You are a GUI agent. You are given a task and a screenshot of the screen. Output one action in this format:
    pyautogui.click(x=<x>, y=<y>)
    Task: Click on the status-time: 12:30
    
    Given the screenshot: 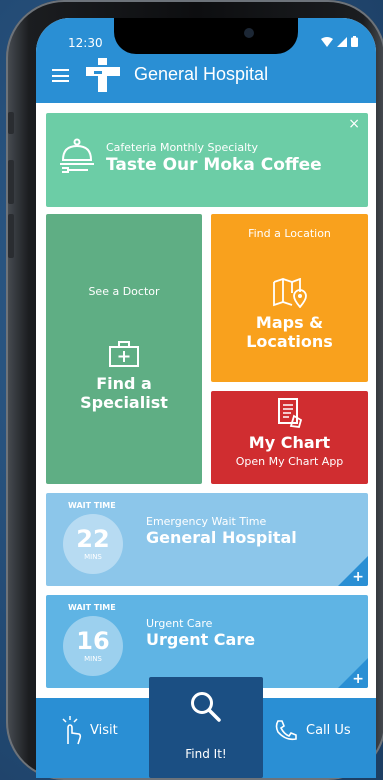 What is the action you would take?
    pyautogui.click(x=85, y=43)
    